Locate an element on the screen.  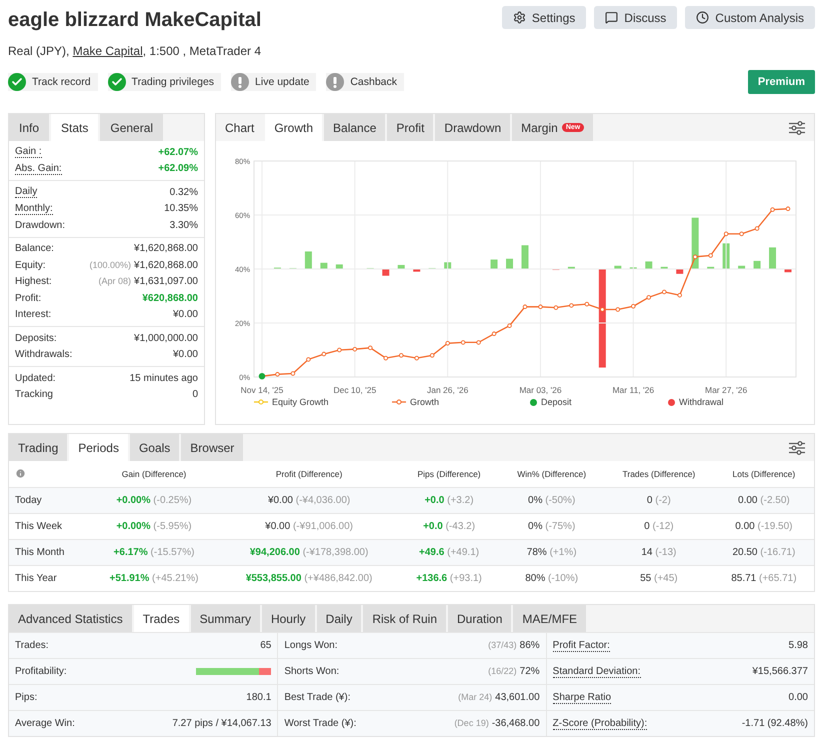
period-cell: Today is located at coordinates (49, 501).